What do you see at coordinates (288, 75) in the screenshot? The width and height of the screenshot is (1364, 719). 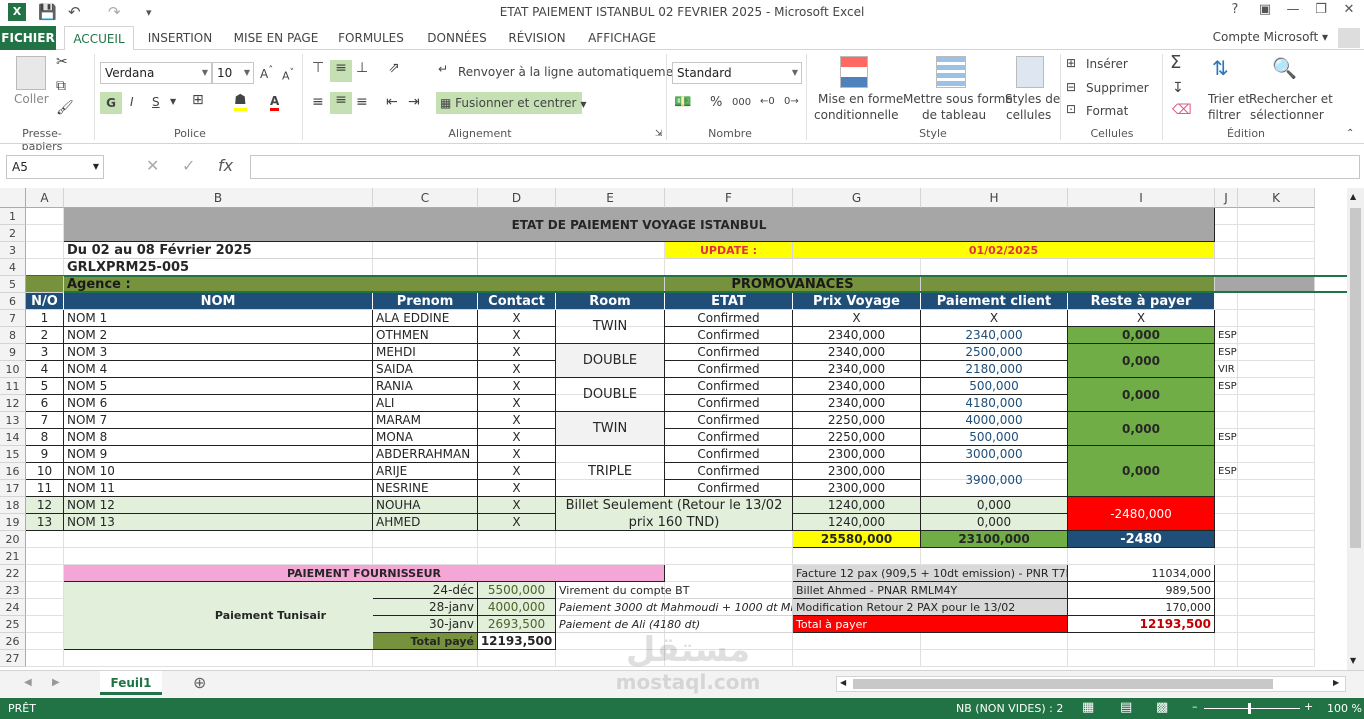 I see `shrink-font-icon: A˅` at bounding box center [288, 75].